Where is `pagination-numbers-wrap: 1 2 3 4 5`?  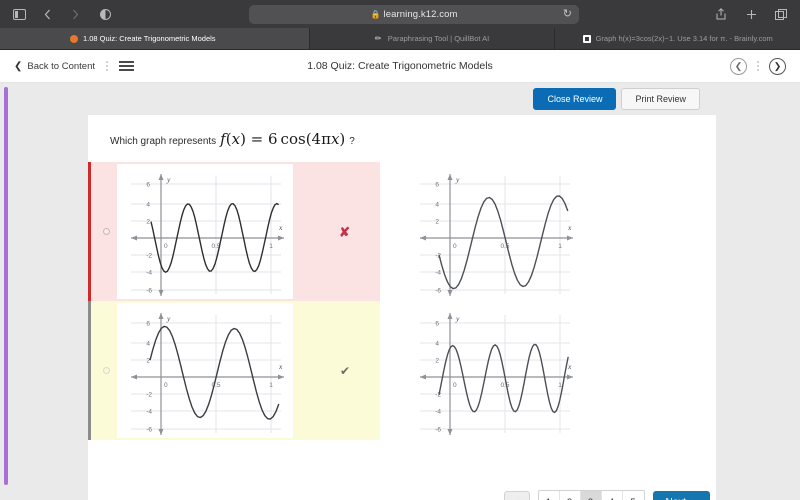
pagination-numbers-wrap: 1 2 3 4 5 is located at coordinates (591, 495).